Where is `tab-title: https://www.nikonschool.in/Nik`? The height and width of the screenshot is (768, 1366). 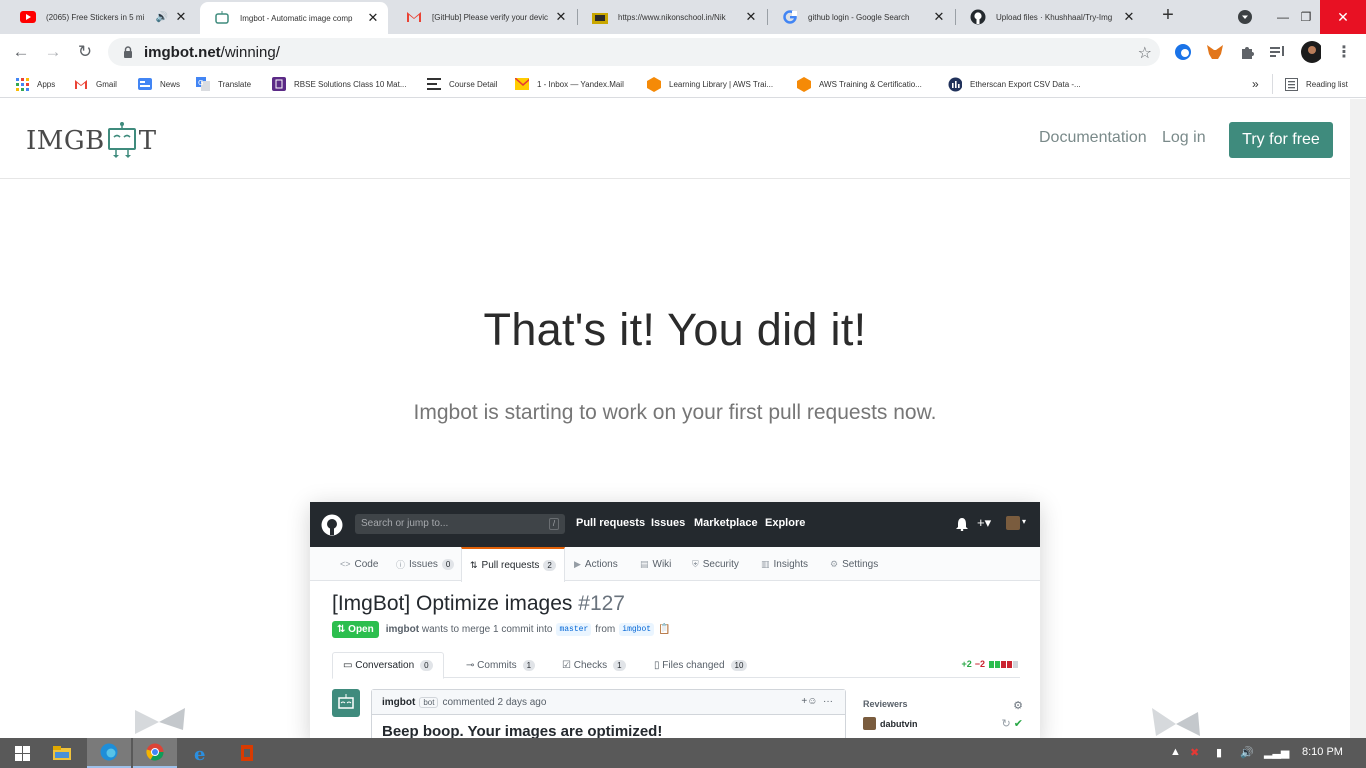 tab-title: https://www.nikonschool.in/Nik is located at coordinates (672, 17).